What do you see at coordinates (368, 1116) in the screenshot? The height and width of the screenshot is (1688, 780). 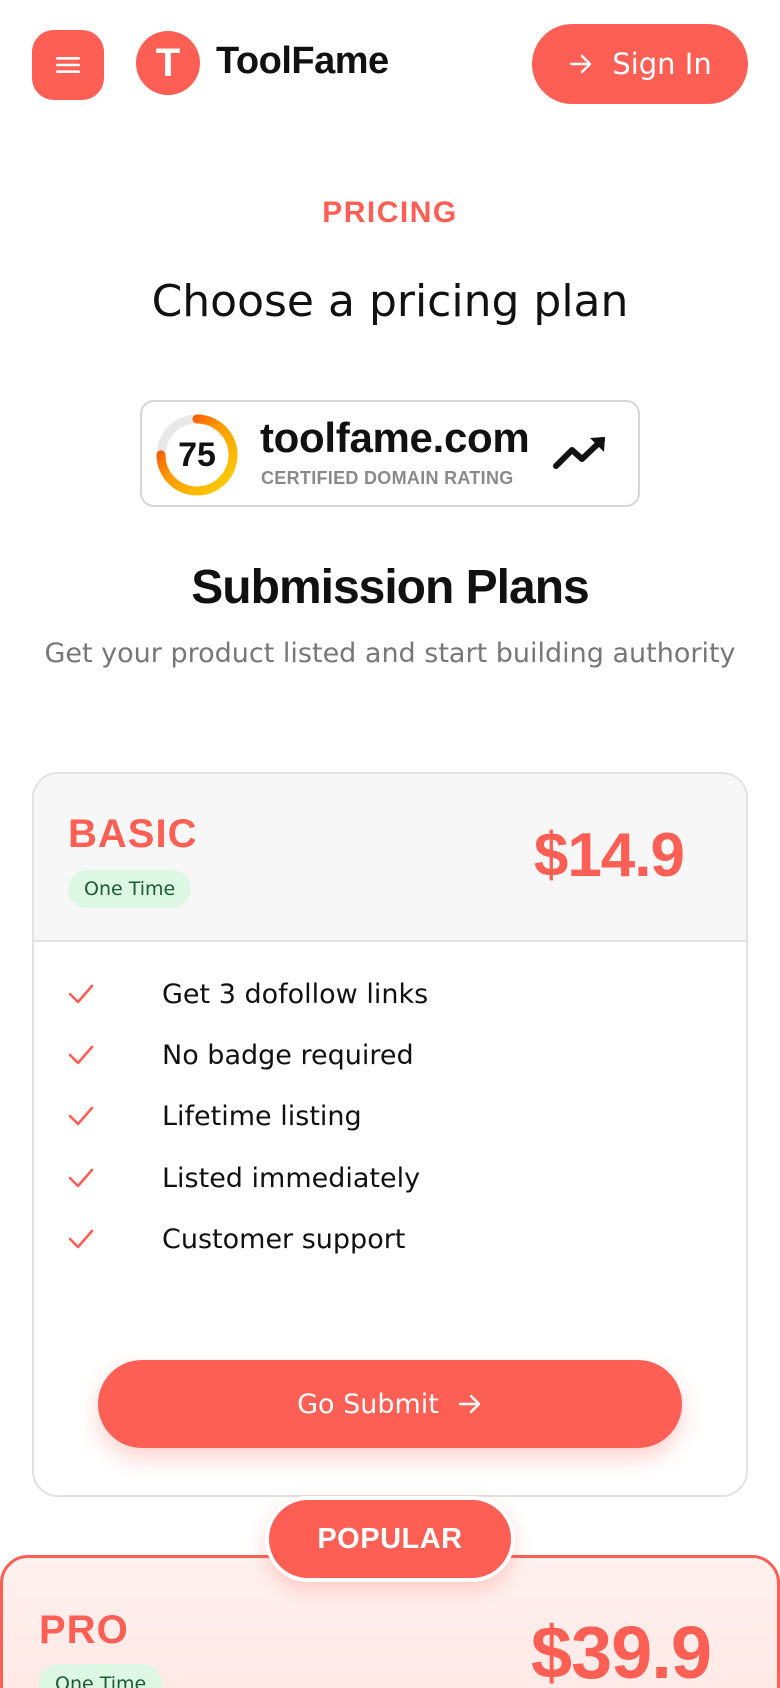 I see `feature-item: Lifetime listing` at bounding box center [368, 1116].